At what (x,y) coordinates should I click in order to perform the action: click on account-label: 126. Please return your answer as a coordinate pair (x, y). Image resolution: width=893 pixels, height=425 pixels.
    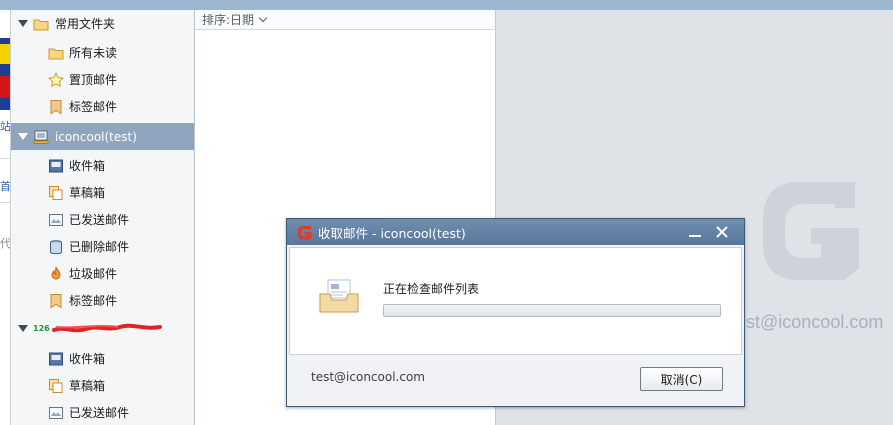
    Looking at the image, I should click on (41, 328).